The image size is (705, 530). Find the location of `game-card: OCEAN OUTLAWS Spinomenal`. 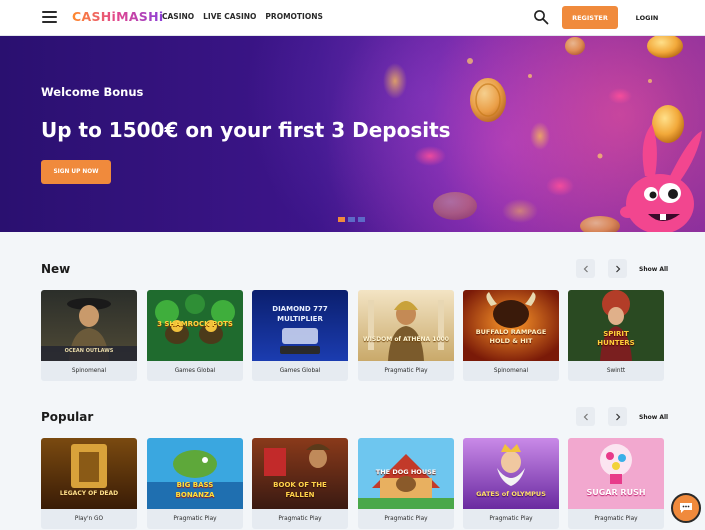

game-card: OCEAN OUTLAWS Spinomenal is located at coordinates (89, 335).